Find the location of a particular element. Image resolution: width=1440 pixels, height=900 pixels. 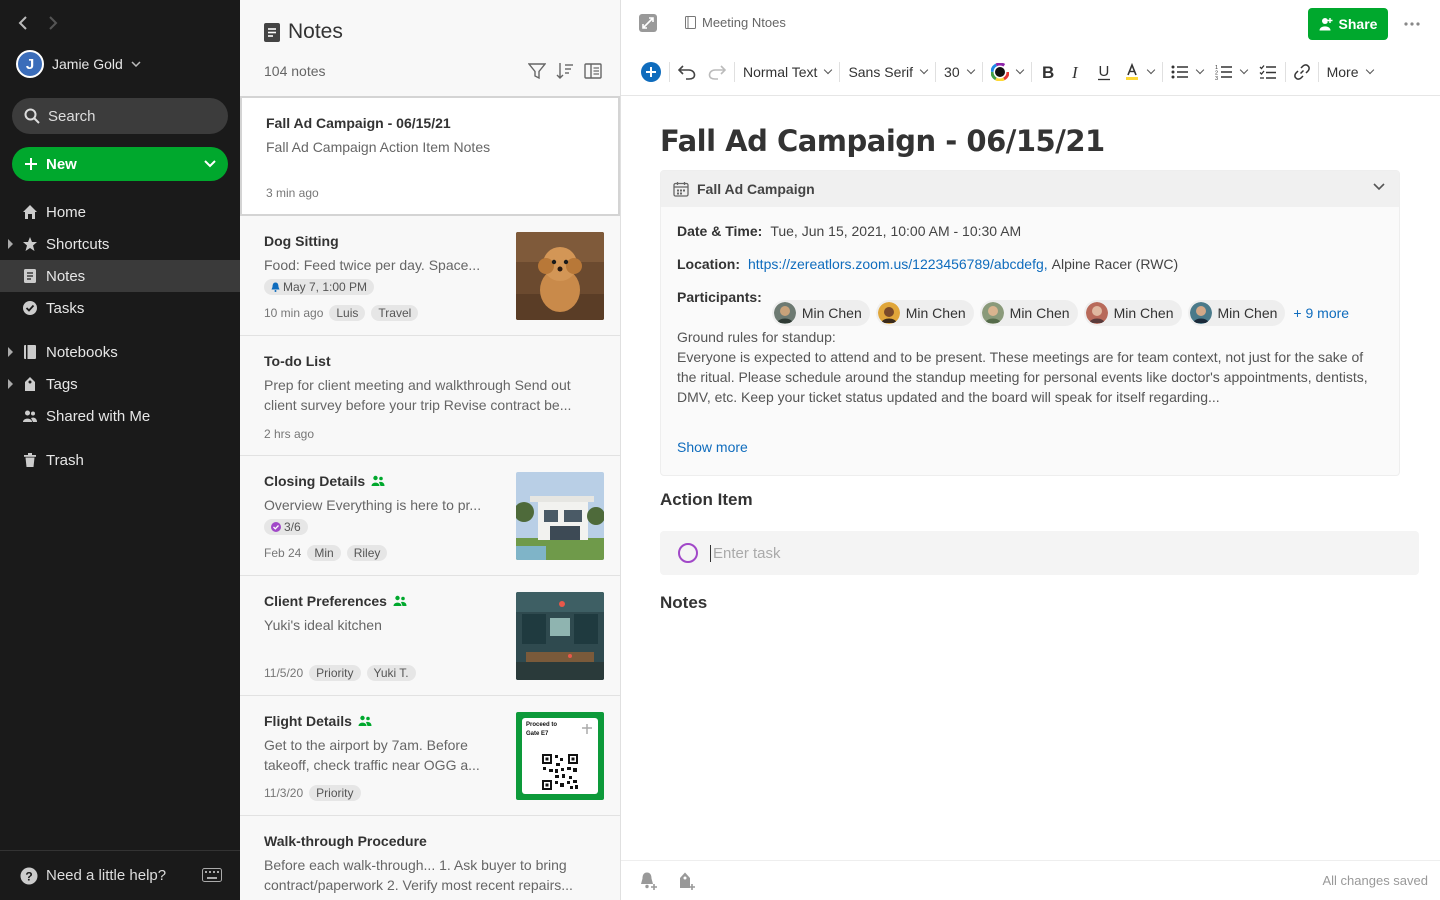

sidebar-item-notes: Notes is located at coordinates (120, 276).